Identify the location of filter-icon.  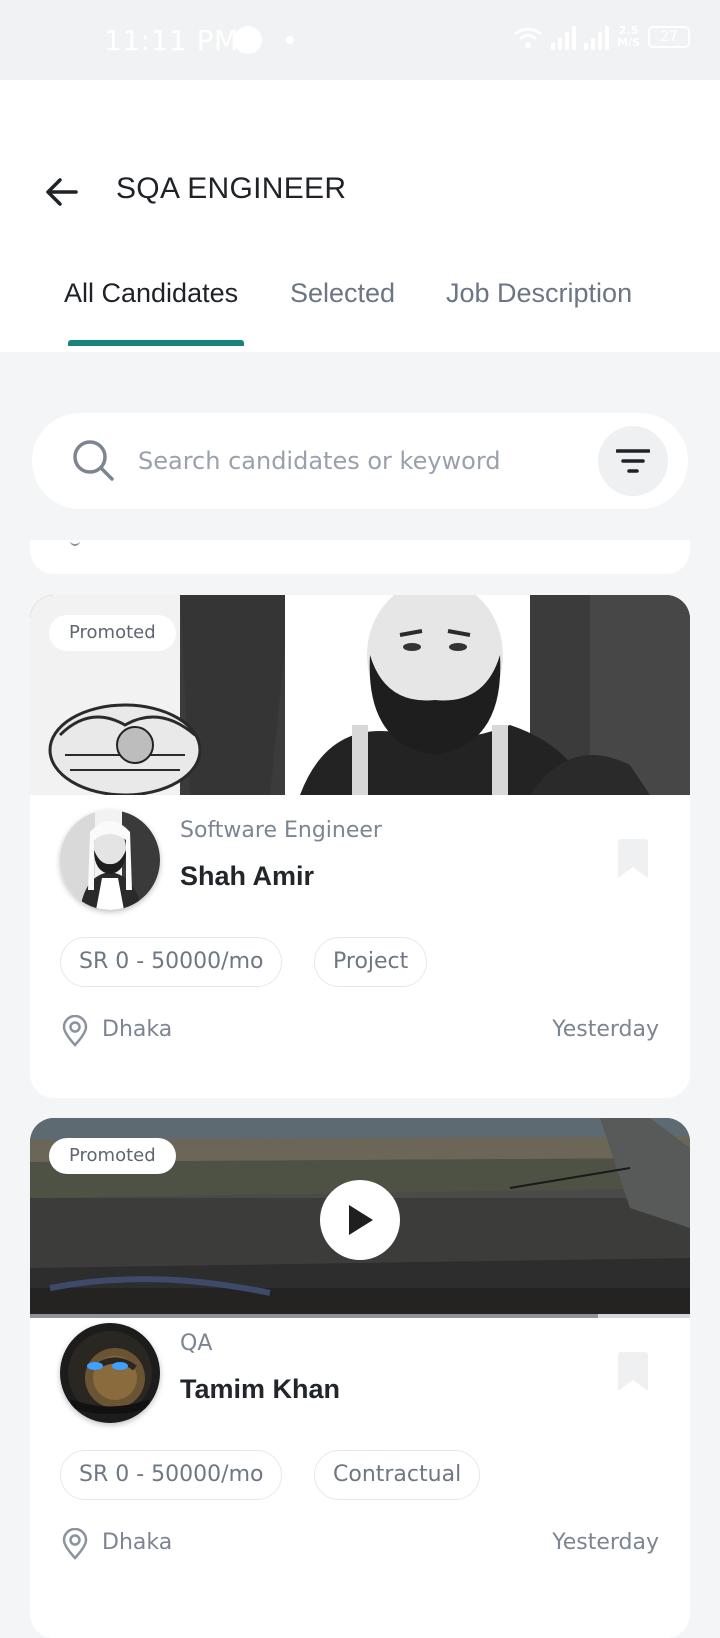
(633, 461).